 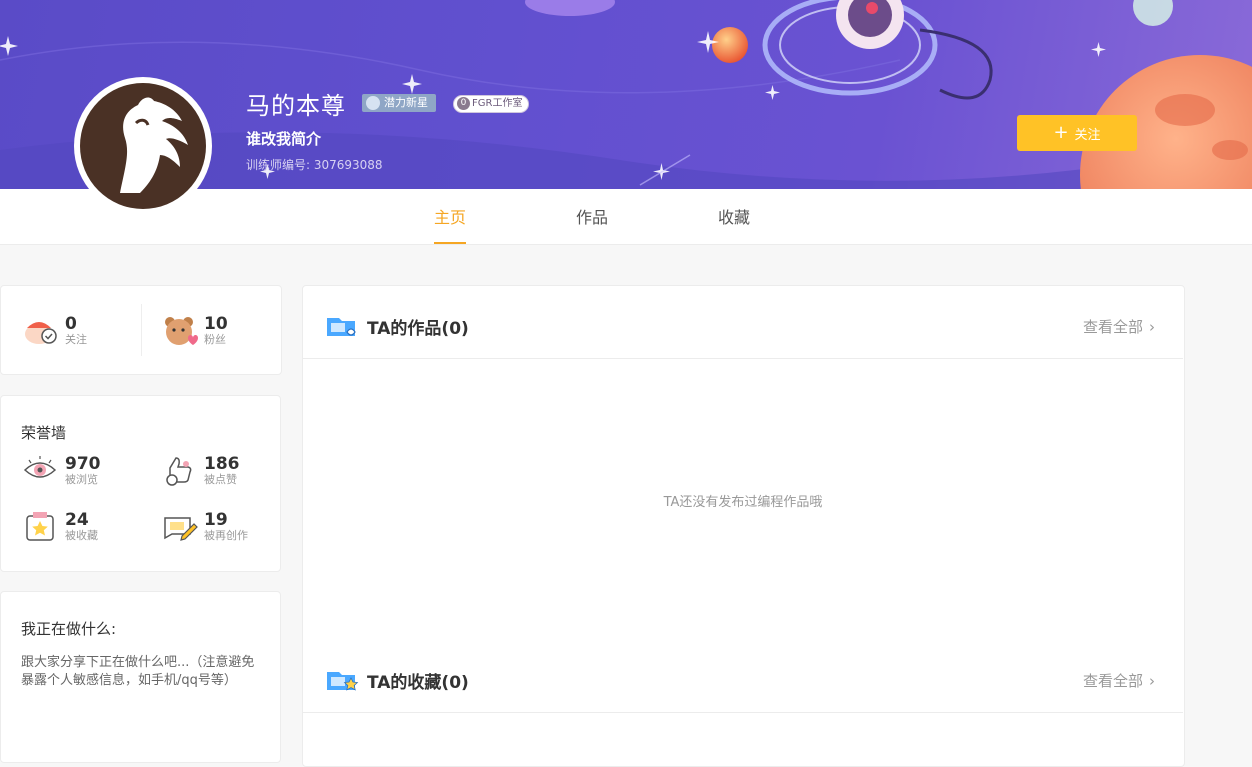 I want to click on remix-count: 19, so click(x=216, y=519).